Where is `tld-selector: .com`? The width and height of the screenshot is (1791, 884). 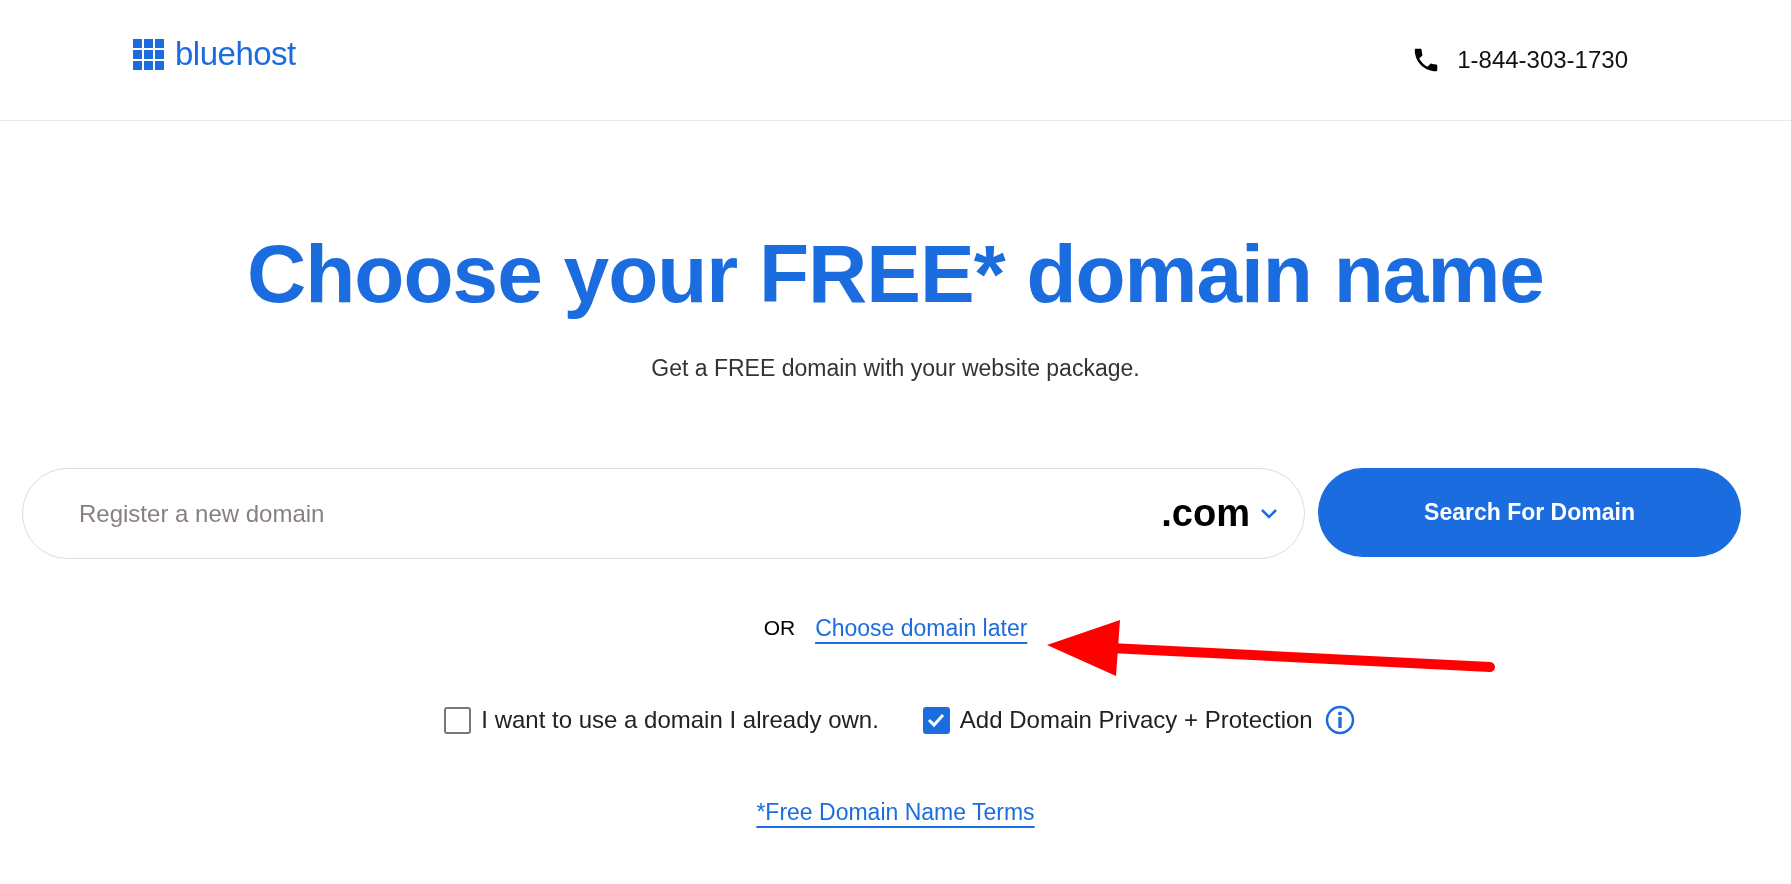 tld-selector: .com is located at coordinates (1205, 513).